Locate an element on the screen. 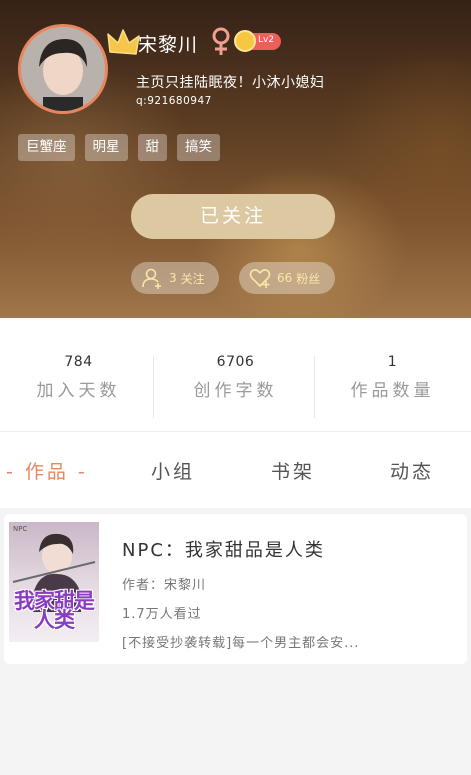 The height and width of the screenshot is (775, 471). crown-icon is located at coordinates (123, 42).